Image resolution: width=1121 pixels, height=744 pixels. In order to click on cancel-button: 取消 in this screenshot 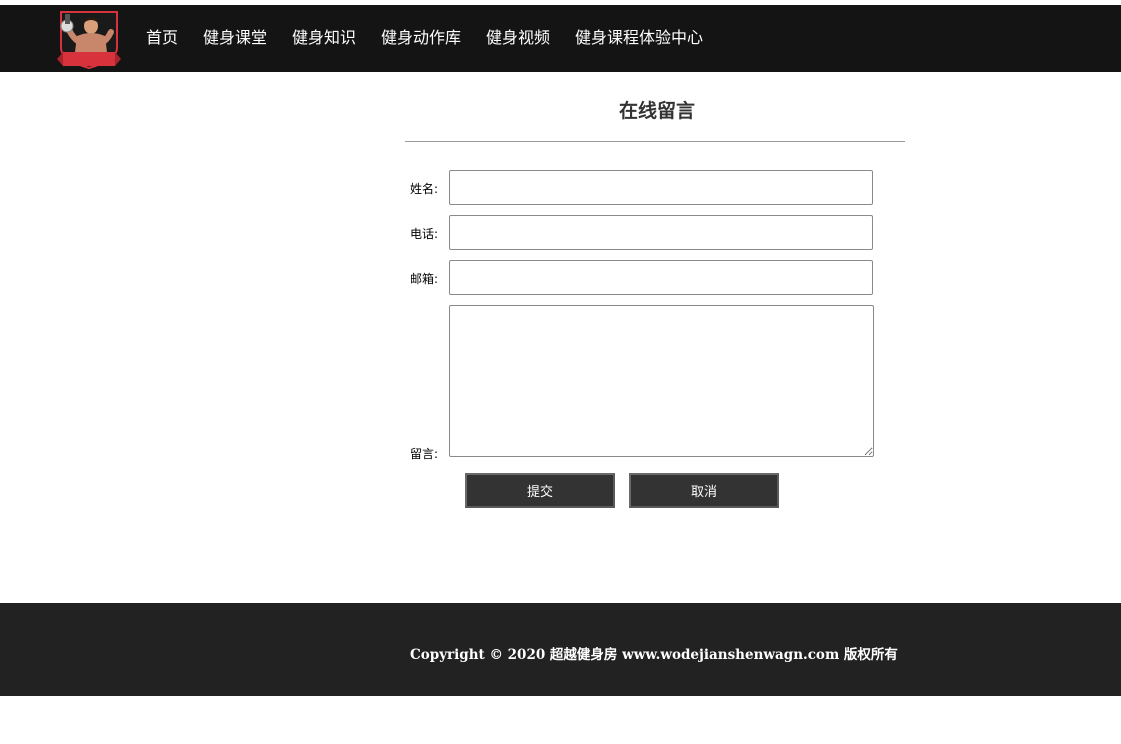, I will do `click(704, 490)`.